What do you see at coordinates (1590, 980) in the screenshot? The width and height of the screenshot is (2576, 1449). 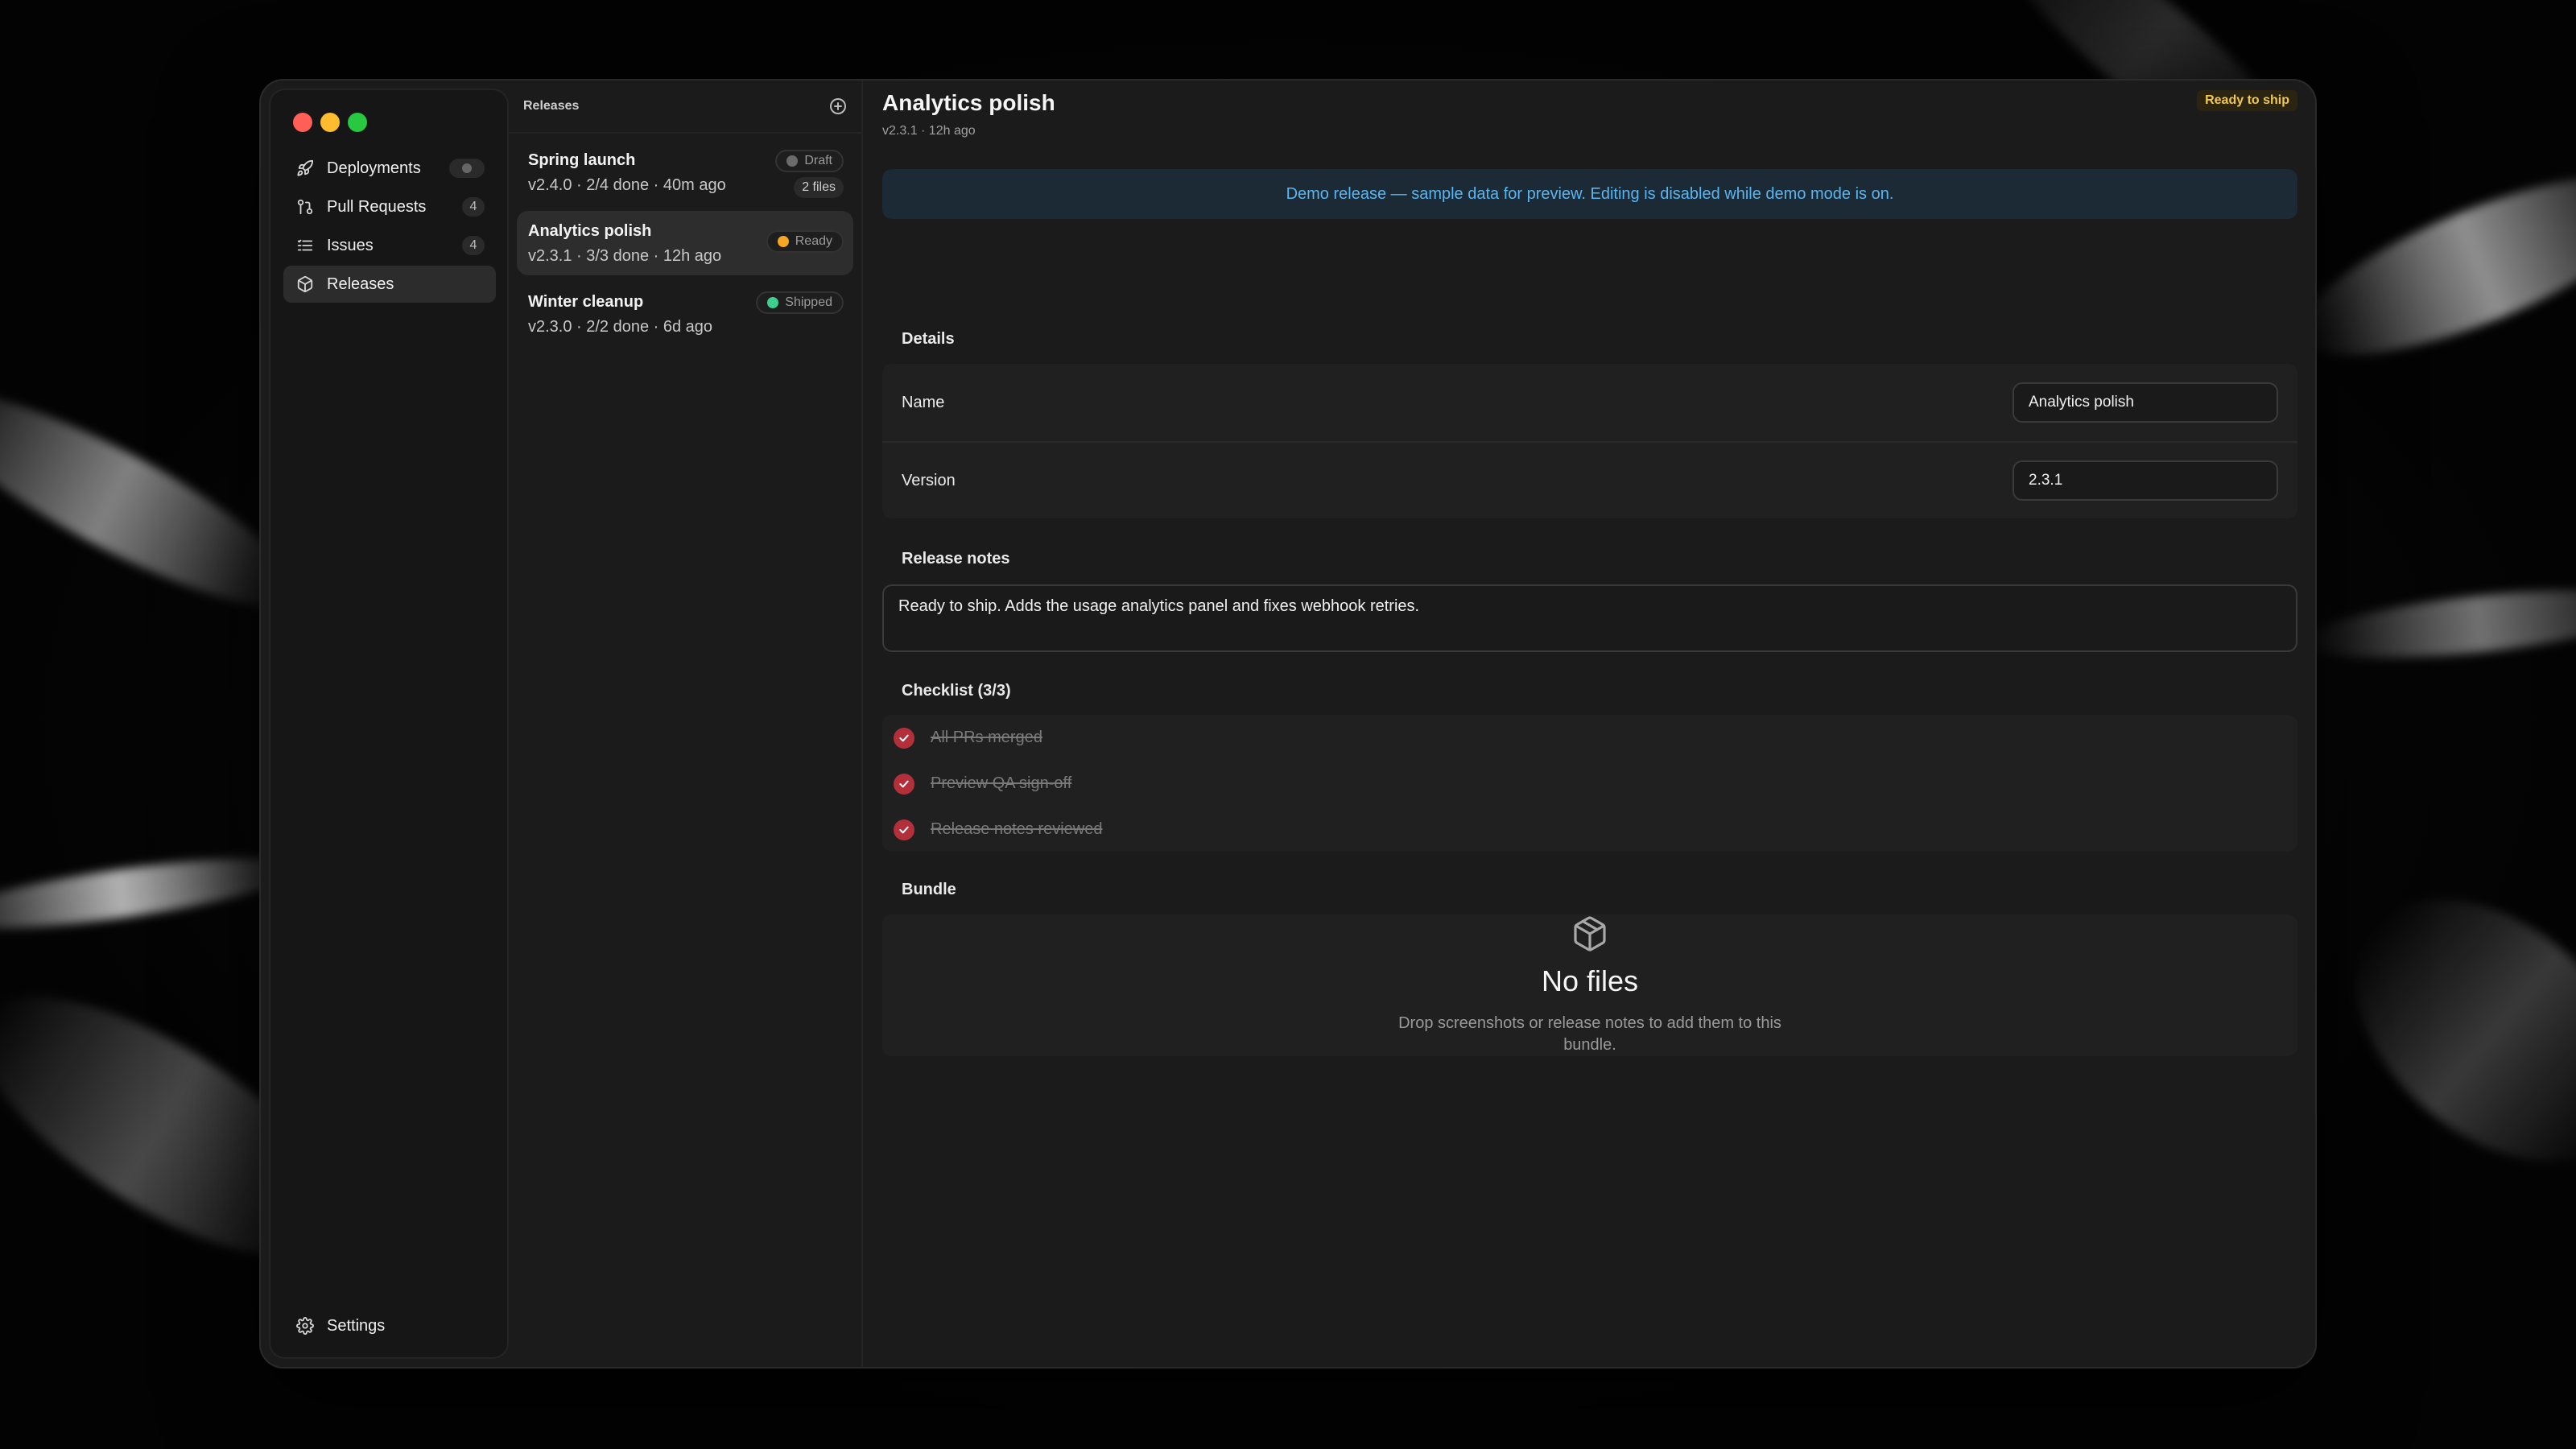 I see `empty-state-title: No files` at bounding box center [1590, 980].